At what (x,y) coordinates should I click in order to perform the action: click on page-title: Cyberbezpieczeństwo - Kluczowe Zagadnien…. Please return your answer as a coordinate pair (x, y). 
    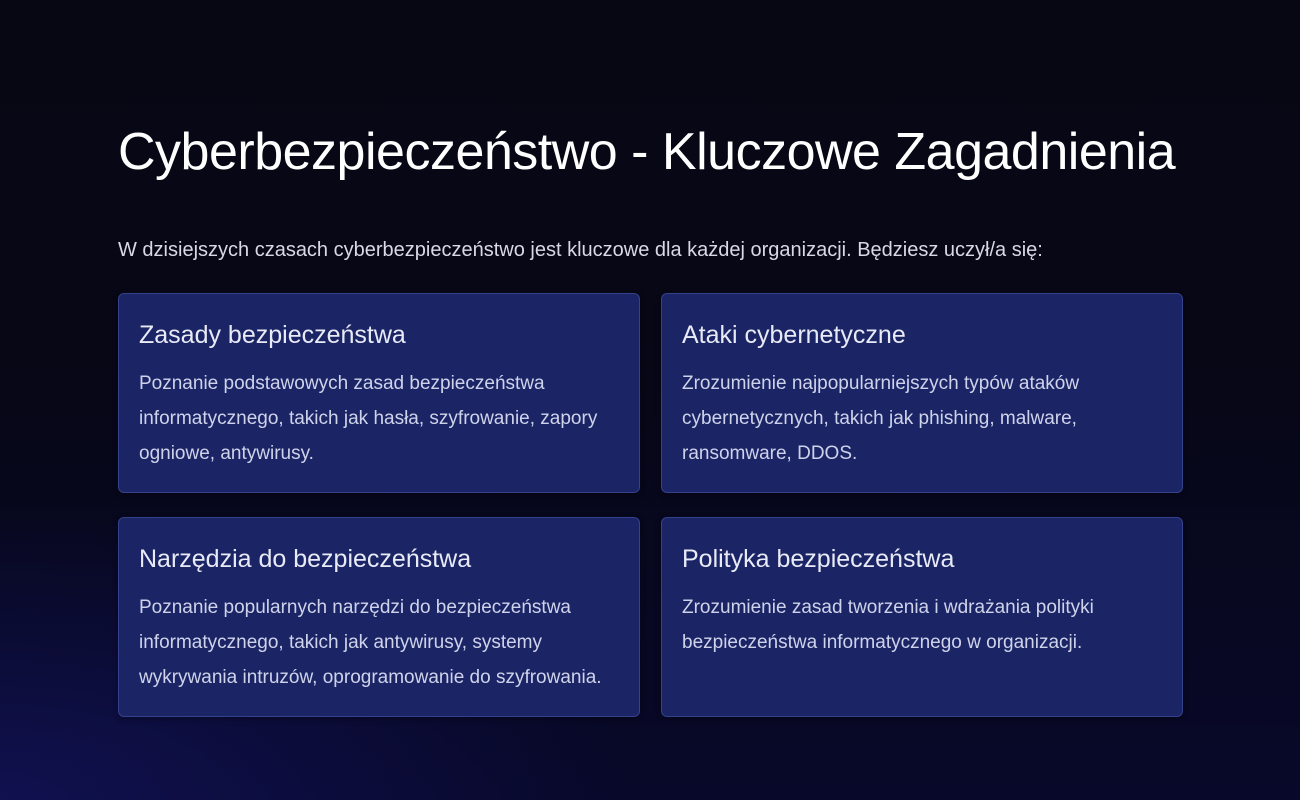
    Looking at the image, I should click on (647, 152).